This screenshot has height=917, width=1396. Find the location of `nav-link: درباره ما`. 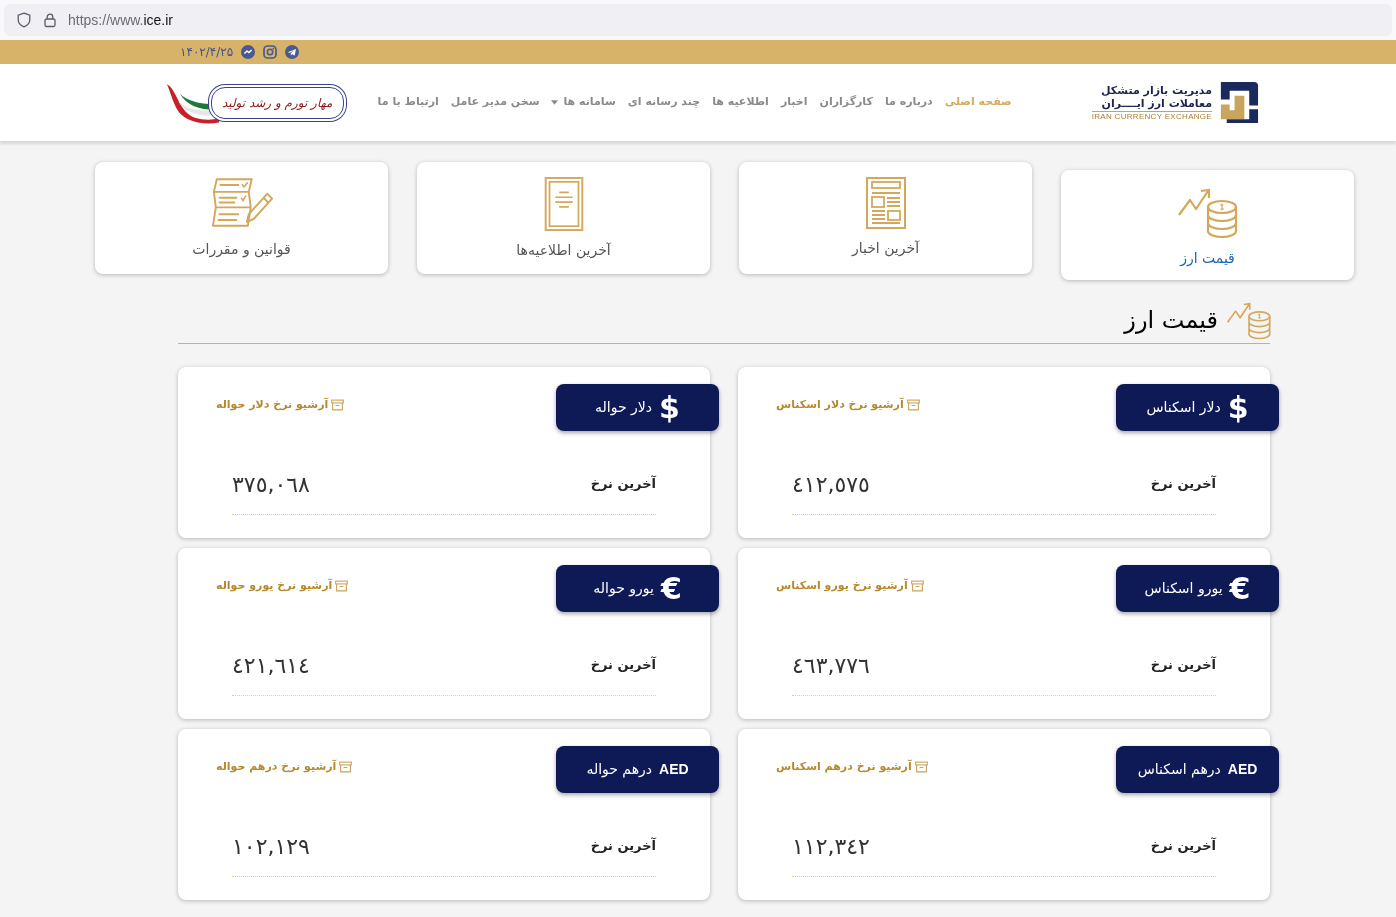

nav-link: درباره ما is located at coordinates (908, 102).